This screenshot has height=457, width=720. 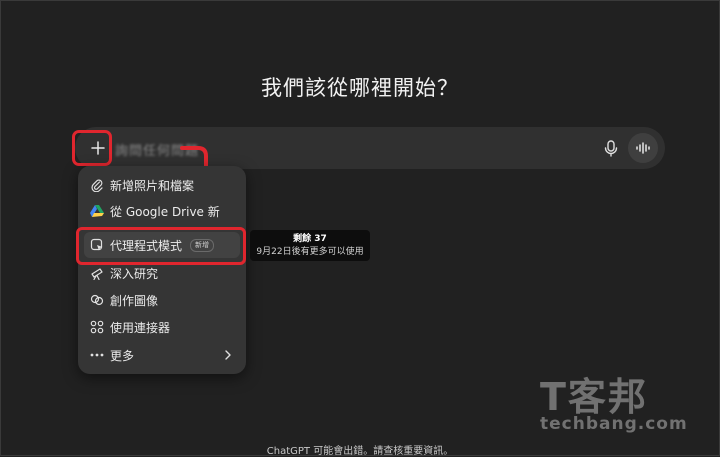 I want to click on google-drive-icon, so click(x=97, y=211).